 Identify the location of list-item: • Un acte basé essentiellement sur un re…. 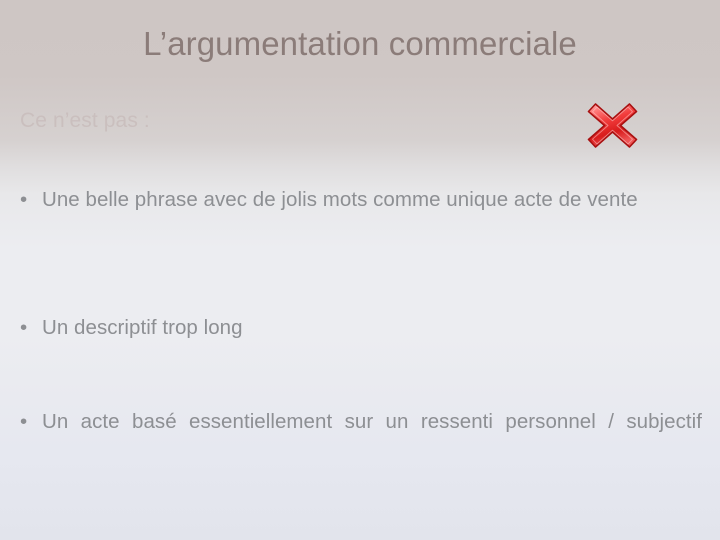
(360, 439).